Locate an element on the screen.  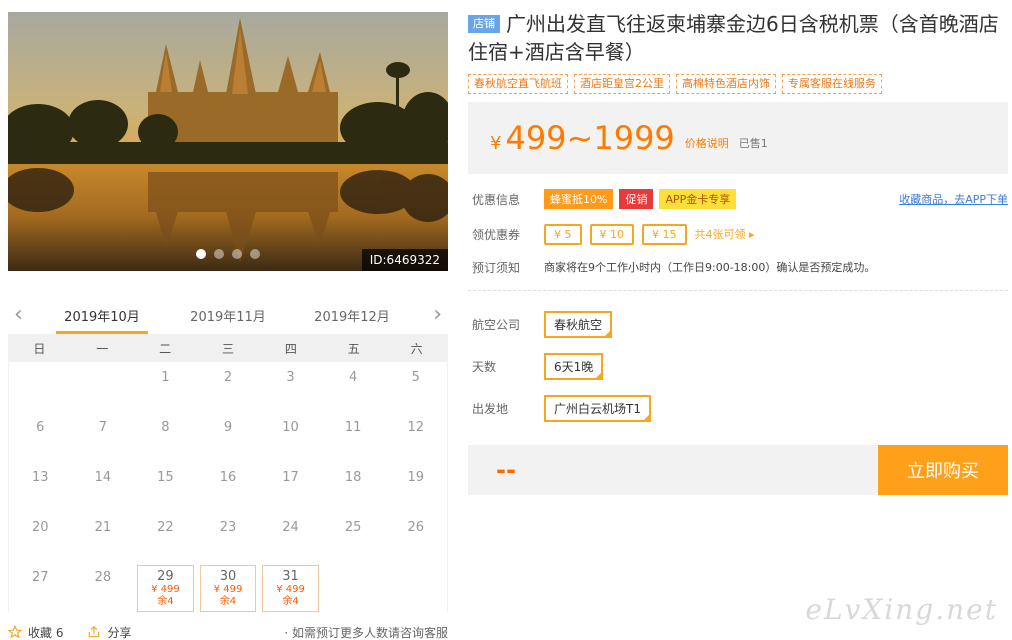
sold-count: 已售1 is located at coordinates (753, 143).